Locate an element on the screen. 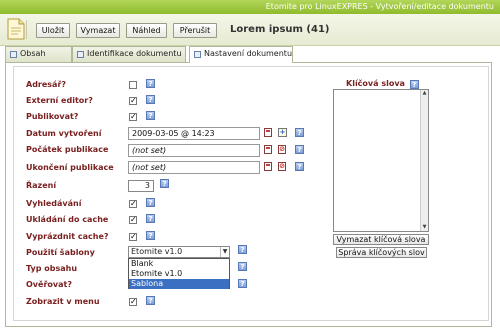  template-dropdown-list: Blank Etomite v1.0 Sablona is located at coordinates (179, 273).